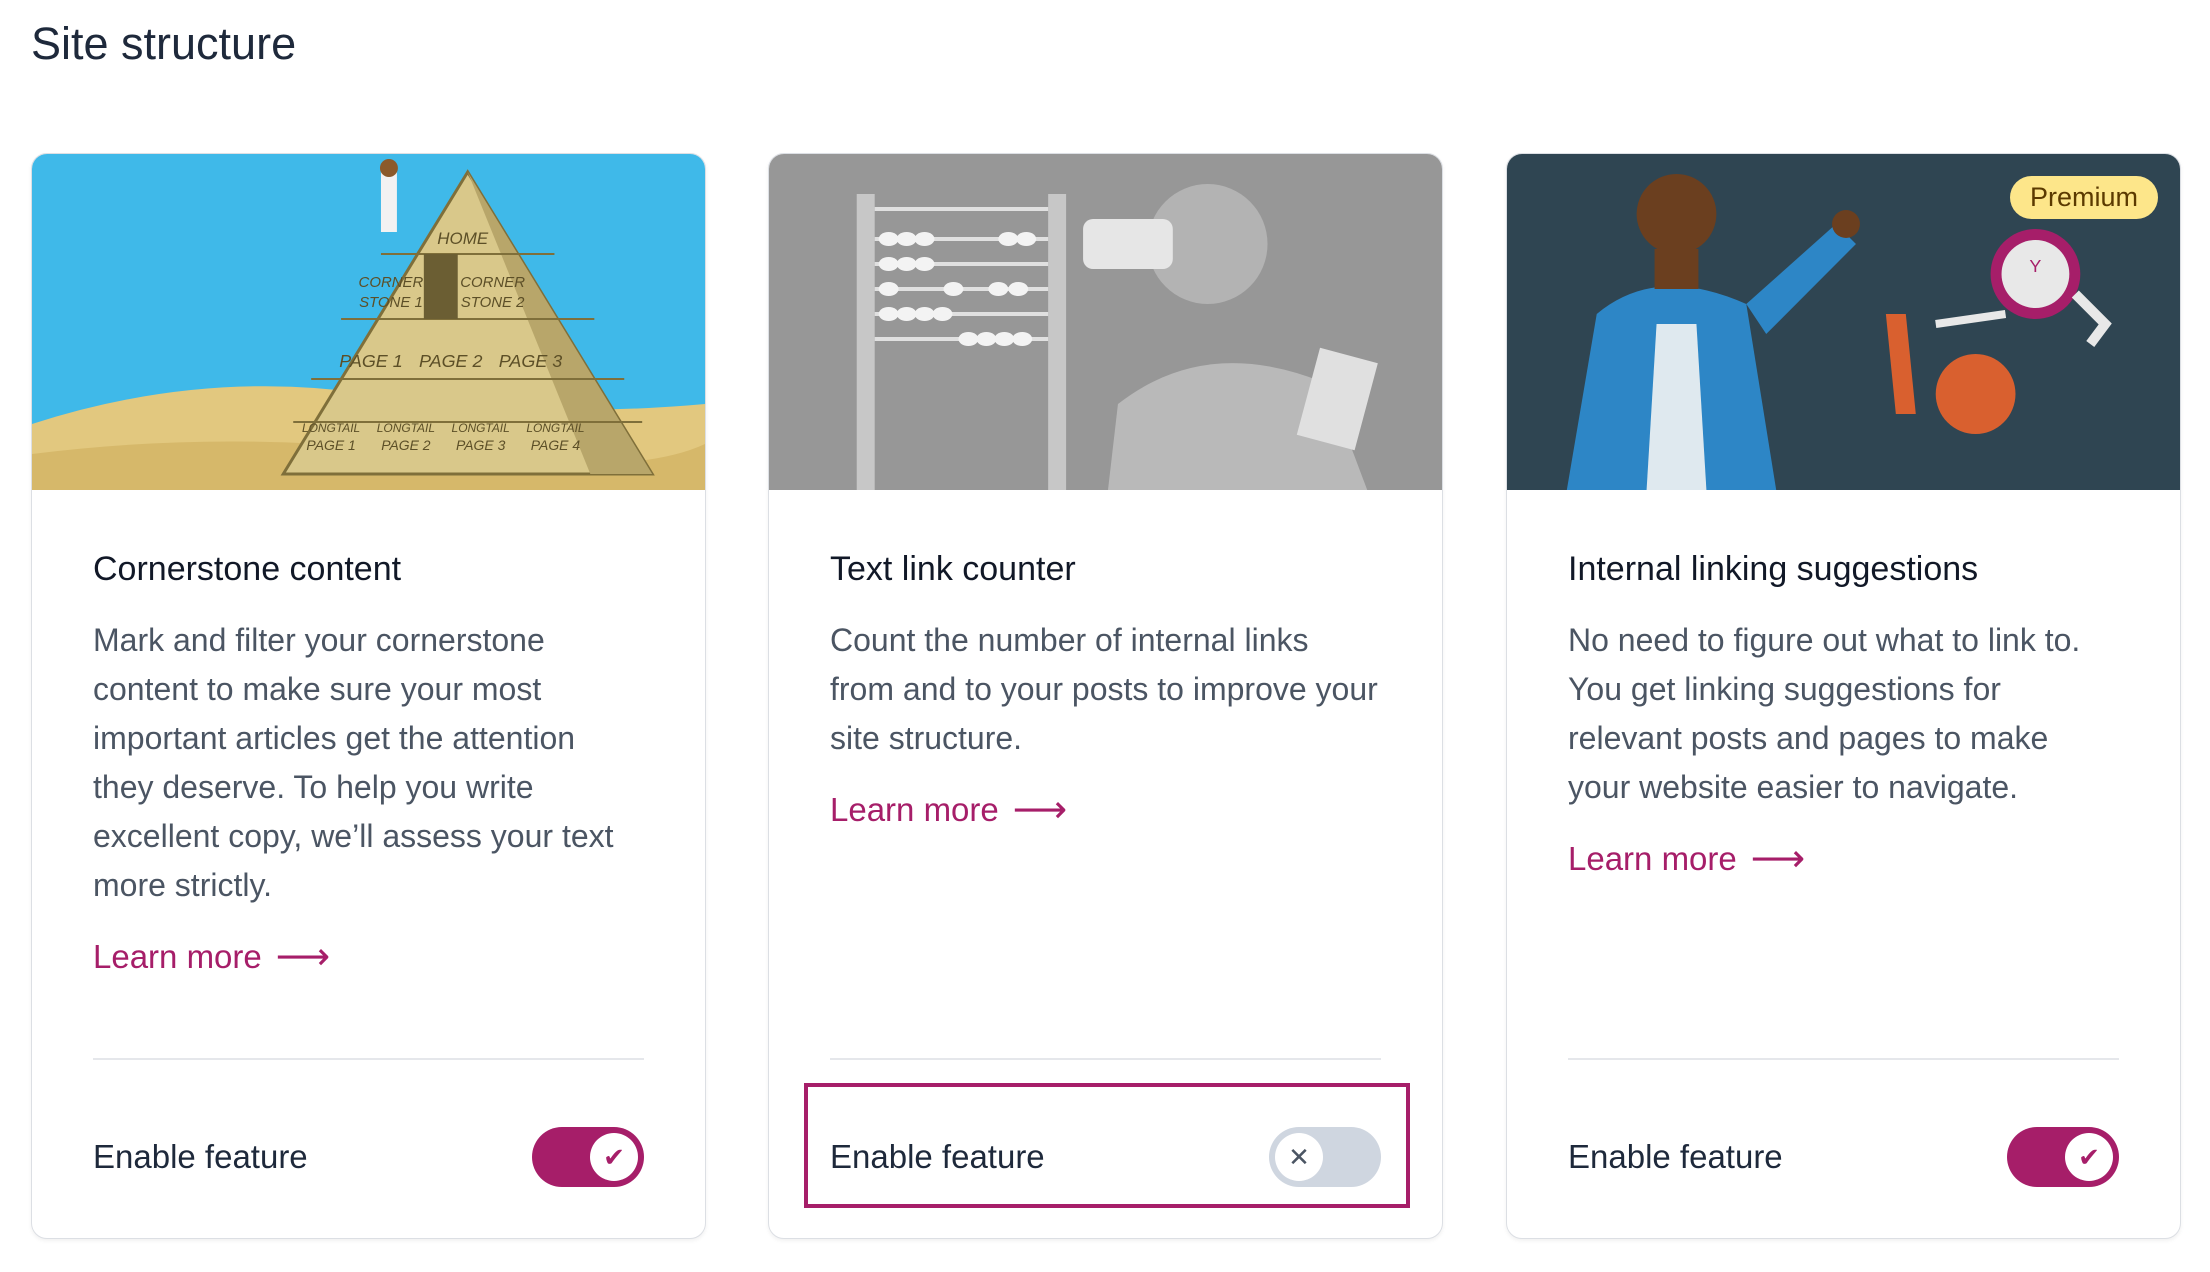 The height and width of the screenshot is (1272, 2210). What do you see at coordinates (247, 569) in the screenshot?
I see `card-title: Cornerstone content` at bounding box center [247, 569].